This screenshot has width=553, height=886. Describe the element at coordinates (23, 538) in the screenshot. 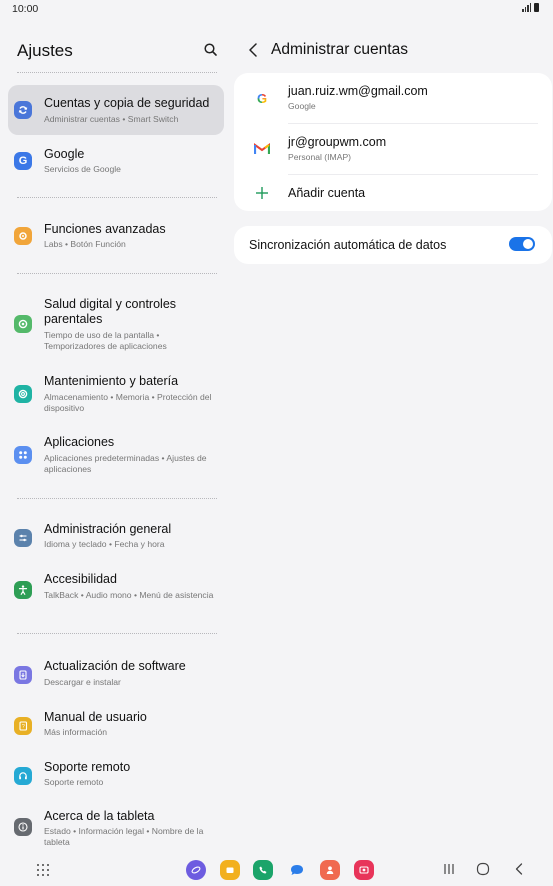

I see `sliders-icon` at that location.